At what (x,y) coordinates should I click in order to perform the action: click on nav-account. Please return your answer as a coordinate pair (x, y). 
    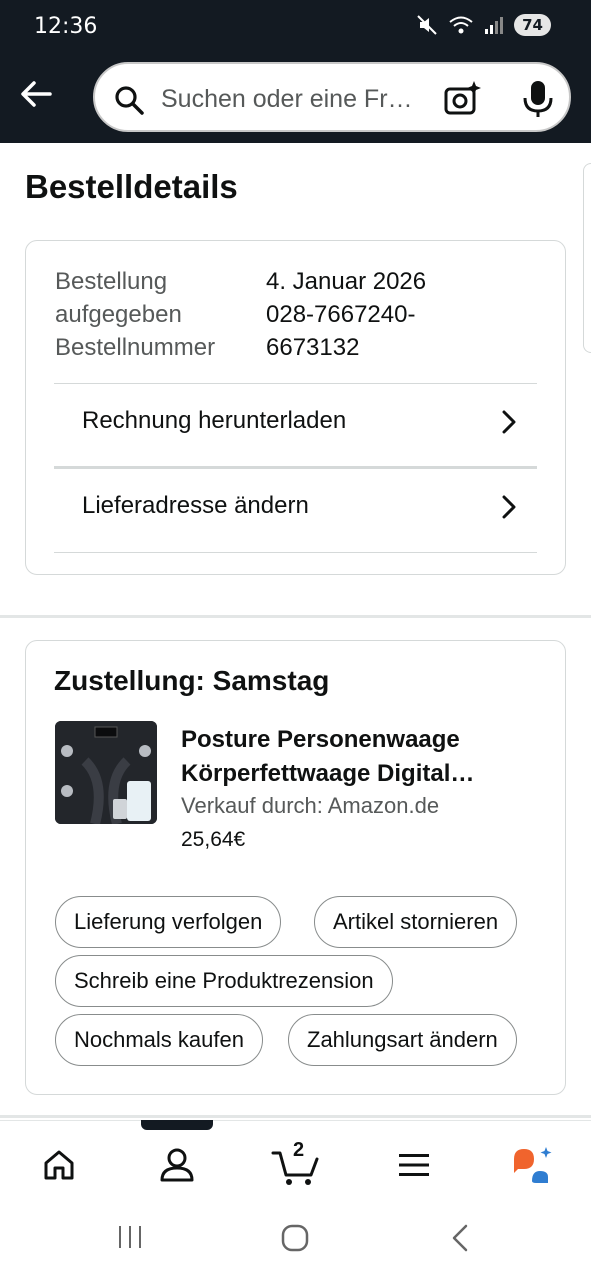
    Looking at the image, I should click on (177, 1165).